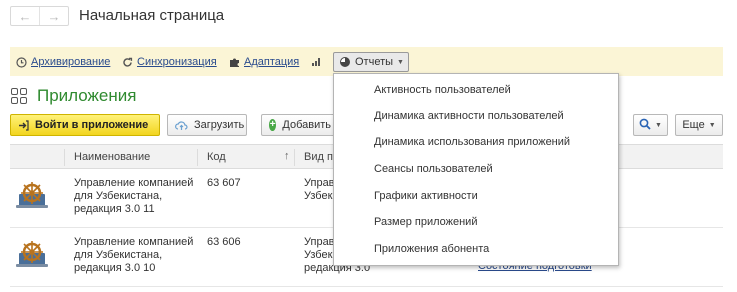  Describe the element at coordinates (442, 90) in the screenshot. I see `menu-item-user-activity: Активность пользователей` at that location.